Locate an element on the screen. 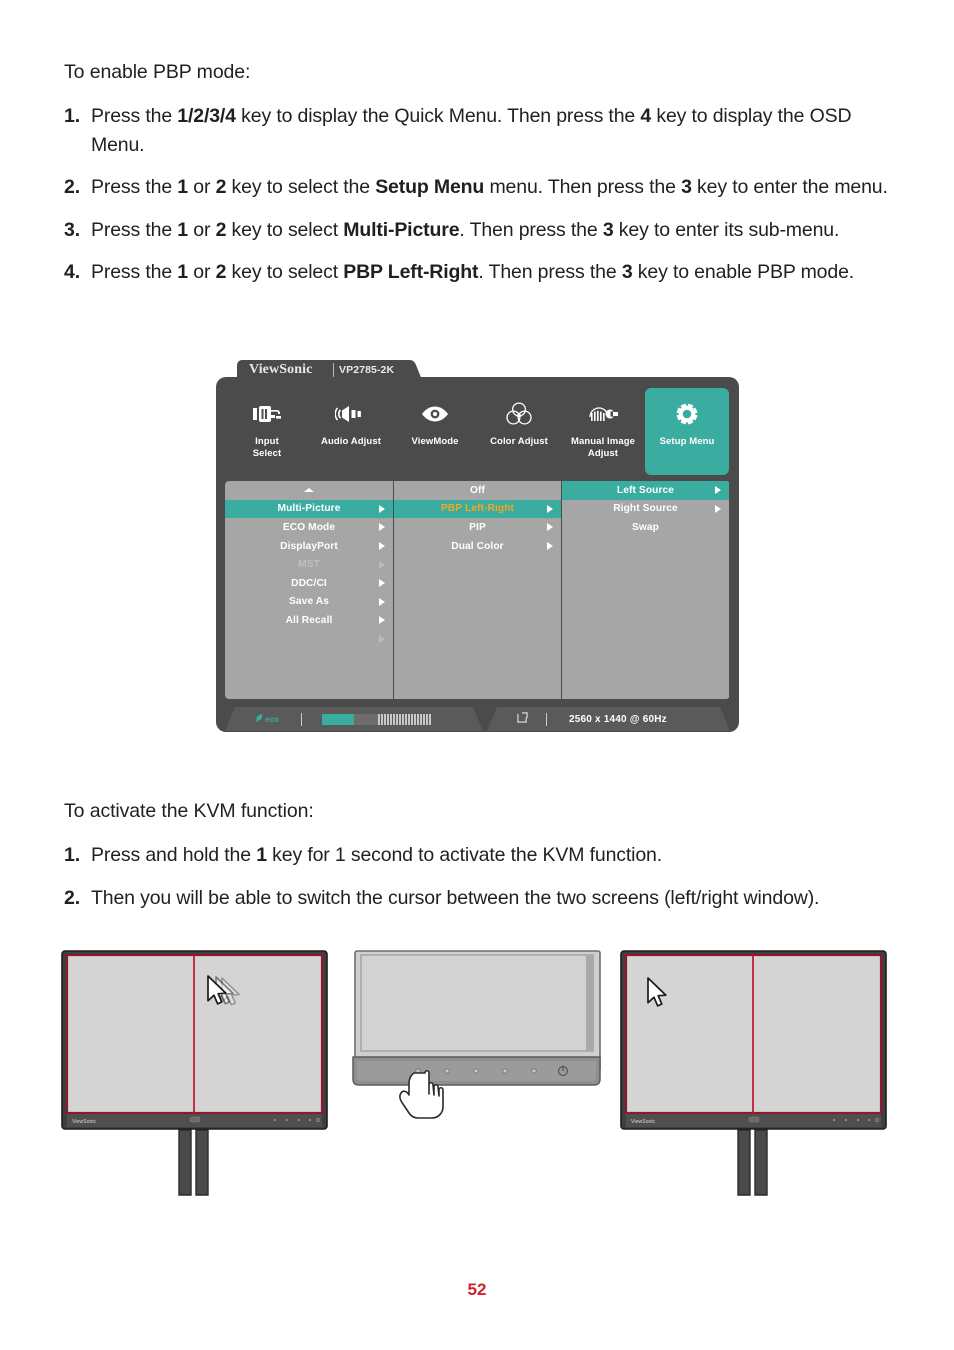  chevron-down-icon is located at coordinates (382, 639).